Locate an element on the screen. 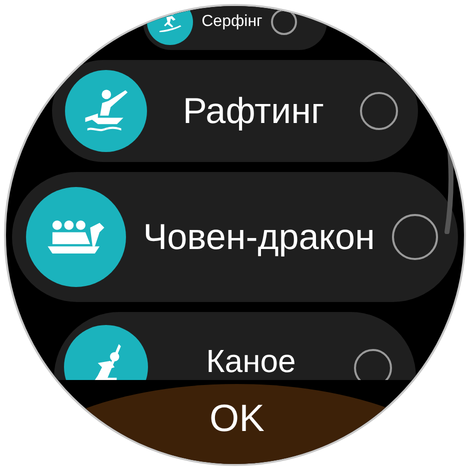  activity-item: Каное is located at coordinates (235, 346).